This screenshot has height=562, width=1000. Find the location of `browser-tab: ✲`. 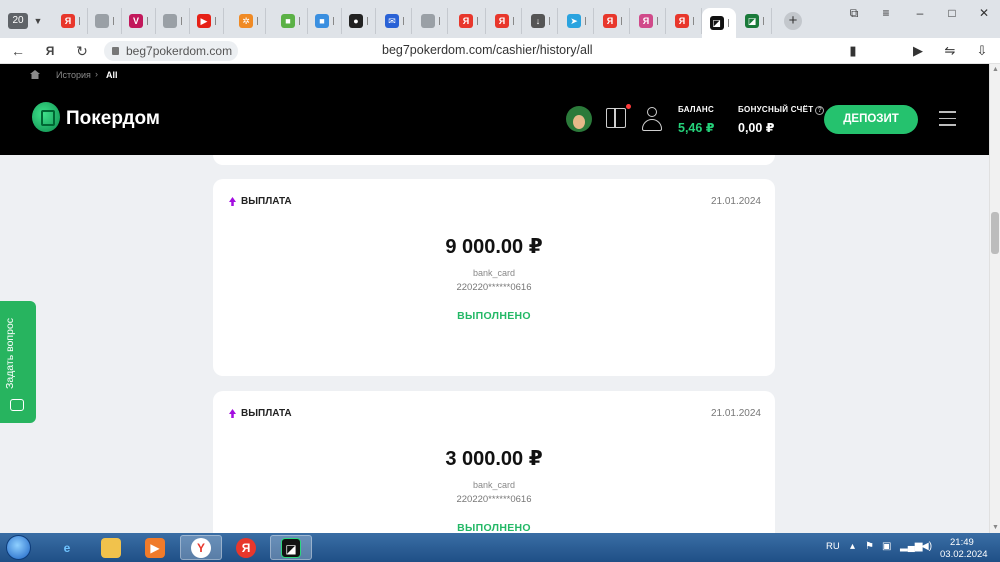

browser-tab: ✲ is located at coordinates (249, 21).